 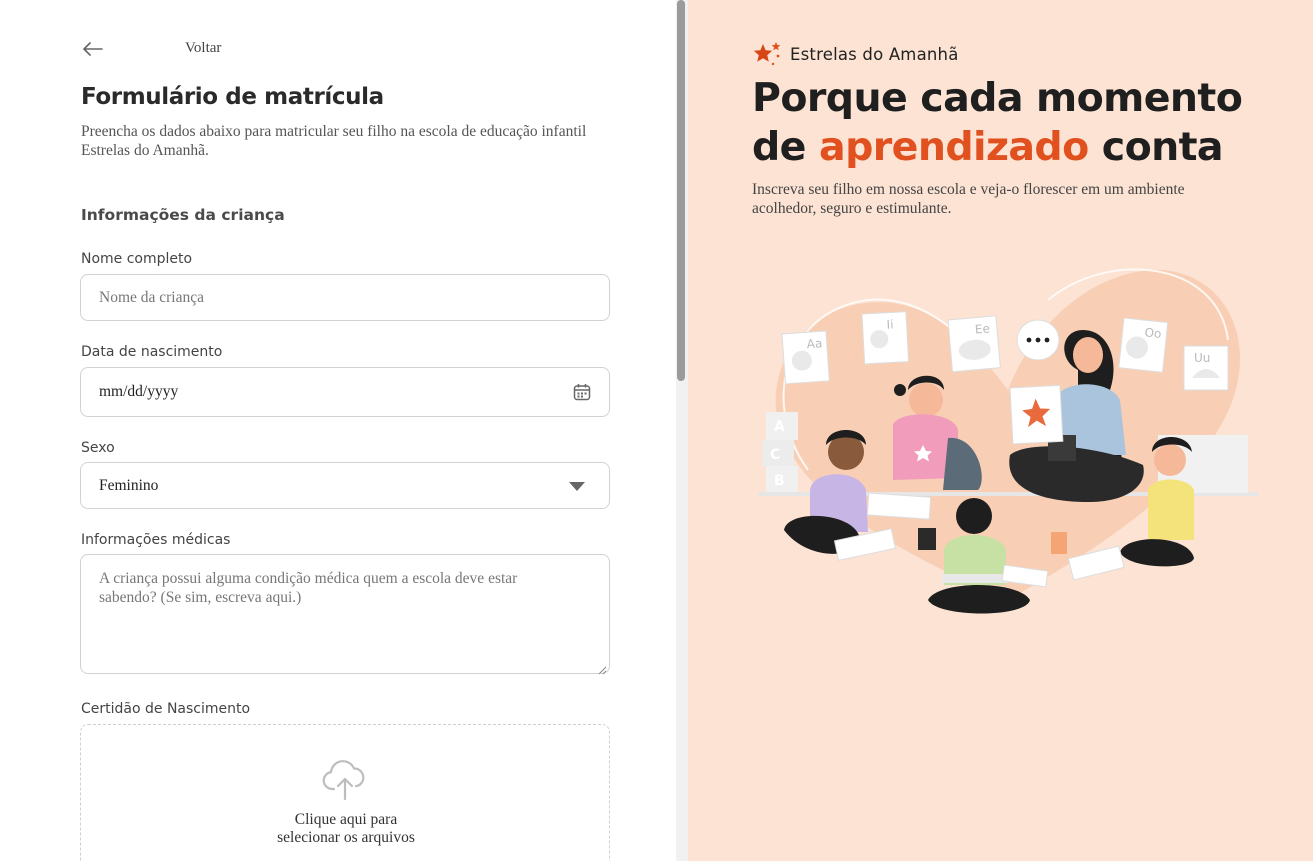 I want to click on card-ii: Ii, so click(x=885, y=338).